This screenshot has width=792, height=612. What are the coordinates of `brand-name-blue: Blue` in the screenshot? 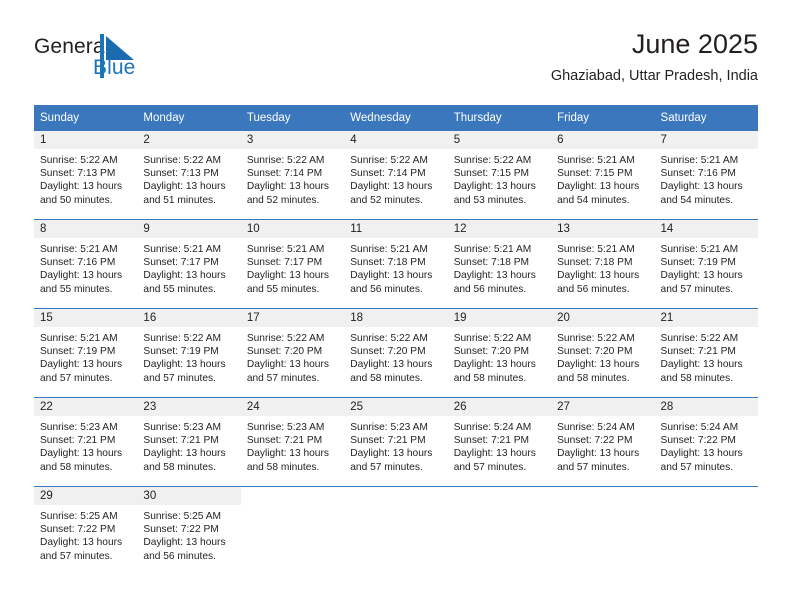 It's located at (114, 67).